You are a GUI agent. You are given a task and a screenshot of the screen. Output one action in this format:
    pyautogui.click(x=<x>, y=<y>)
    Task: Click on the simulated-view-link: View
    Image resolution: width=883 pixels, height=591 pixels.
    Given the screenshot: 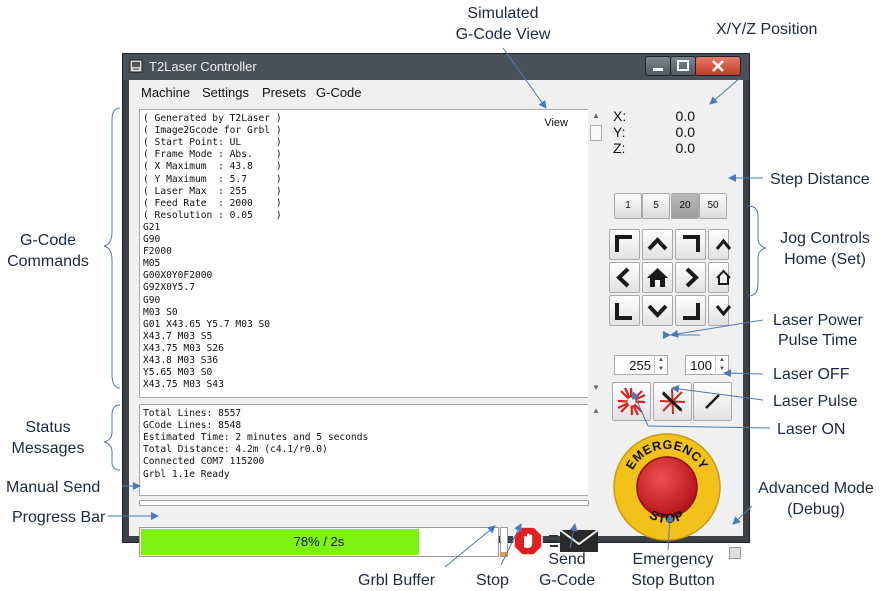 What is the action you would take?
    pyautogui.click(x=556, y=123)
    